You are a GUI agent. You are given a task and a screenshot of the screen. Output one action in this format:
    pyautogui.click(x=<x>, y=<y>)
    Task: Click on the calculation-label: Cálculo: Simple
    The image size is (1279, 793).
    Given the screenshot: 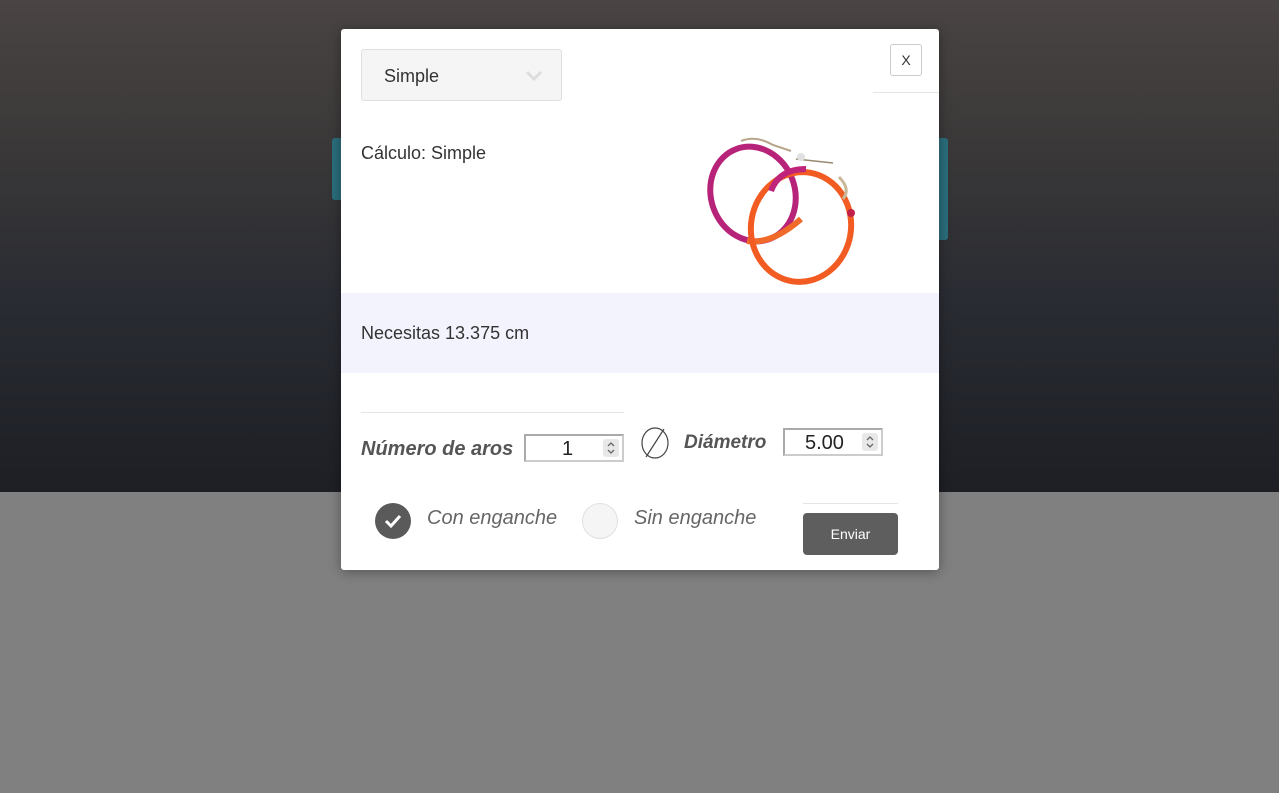 What is the action you would take?
    pyautogui.click(x=424, y=153)
    